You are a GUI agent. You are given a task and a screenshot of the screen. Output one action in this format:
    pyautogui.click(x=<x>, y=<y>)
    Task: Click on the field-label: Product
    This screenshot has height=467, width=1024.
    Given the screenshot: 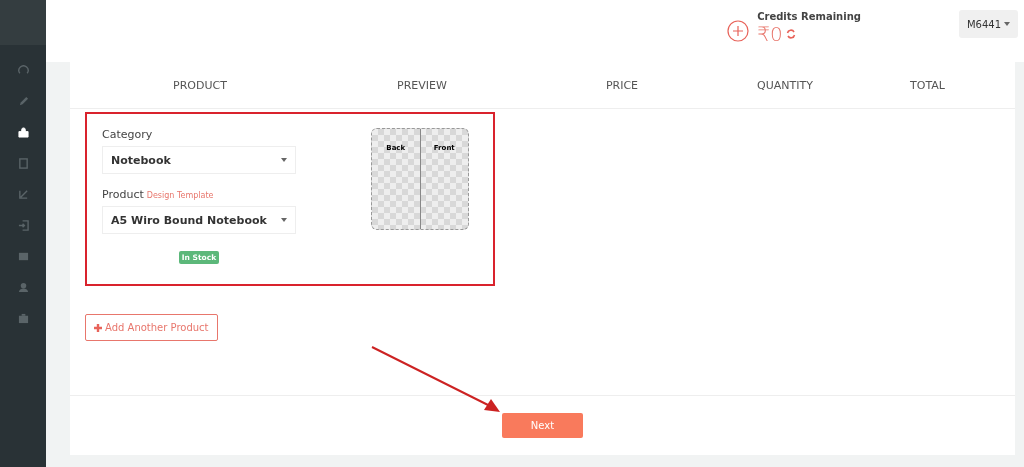 What is the action you would take?
    pyautogui.click(x=123, y=194)
    